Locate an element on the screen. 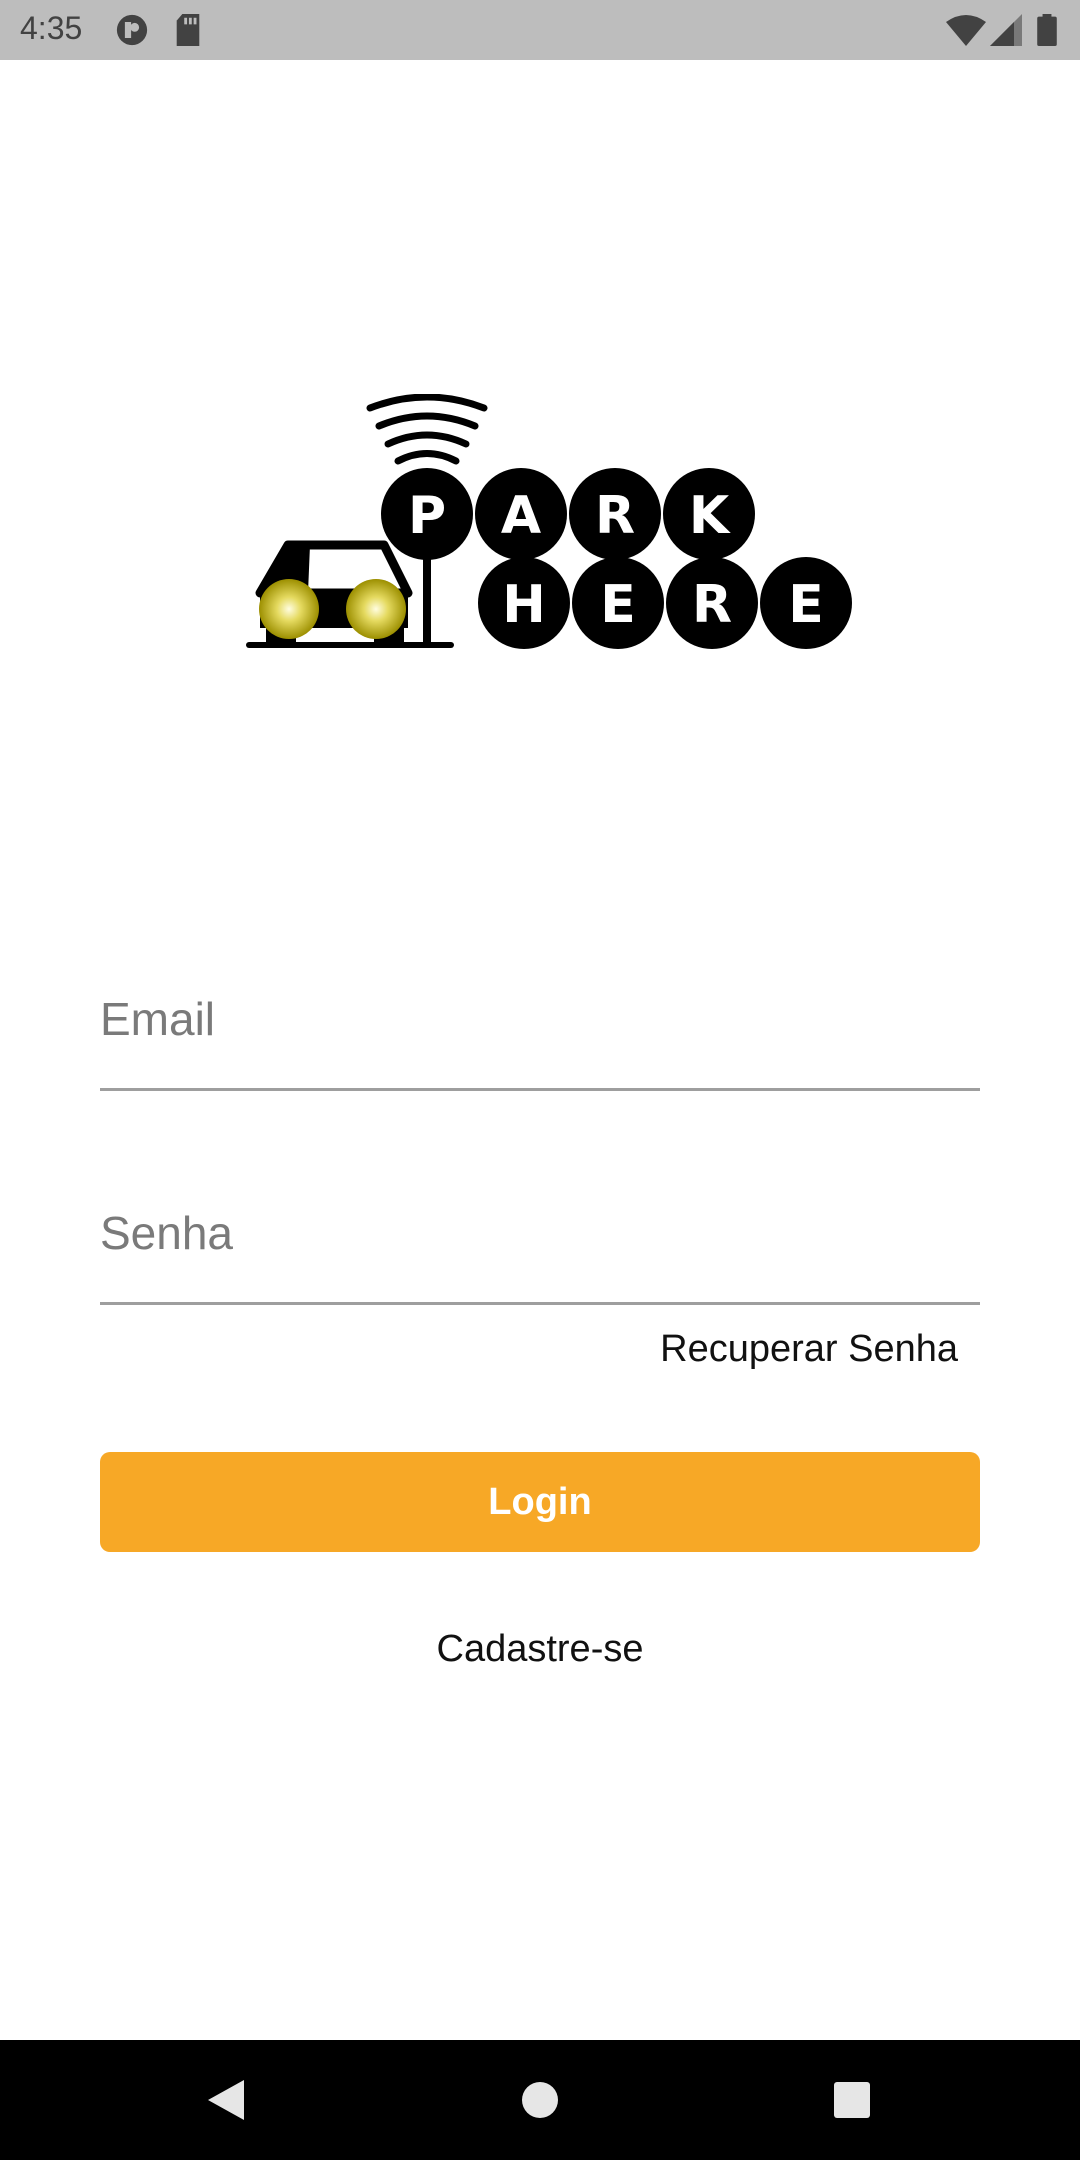 The image size is (1080, 2160). home-button is located at coordinates (540, 2100).